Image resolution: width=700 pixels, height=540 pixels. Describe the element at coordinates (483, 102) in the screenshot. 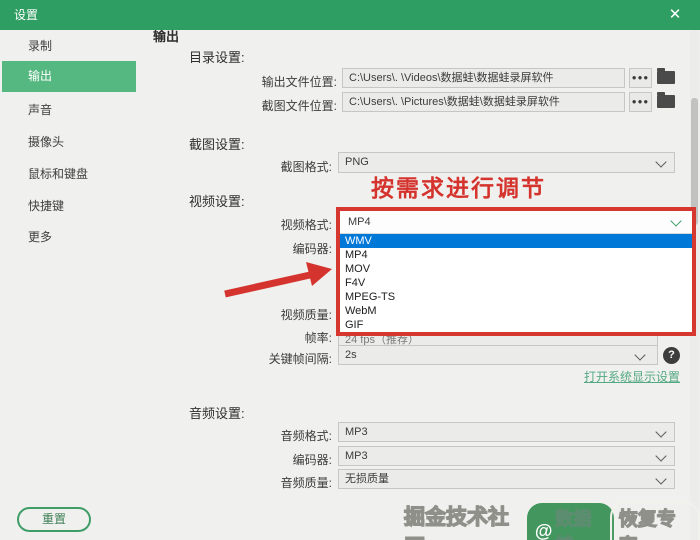

I see `screenshot-location-input: C:\Users\. \Pictures\数据蛙\数据蛙录屏软件` at that location.